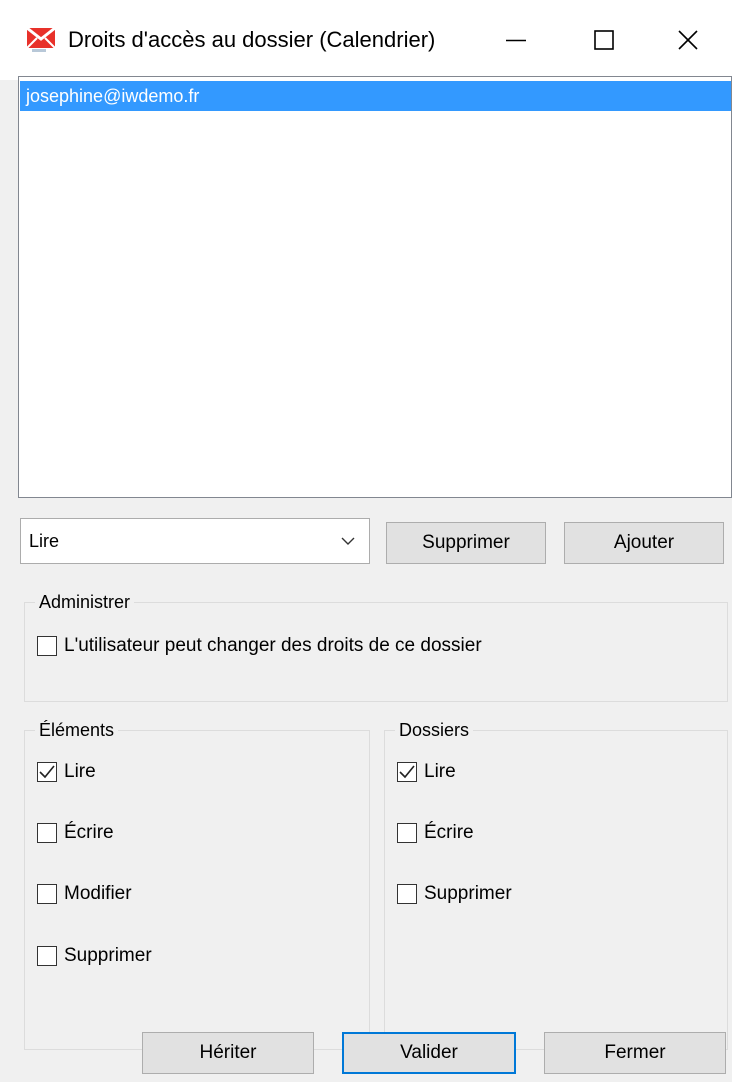  What do you see at coordinates (195, 541) in the screenshot?
I see `rights-dropdown: Lire` at bounding box center [195, 541].